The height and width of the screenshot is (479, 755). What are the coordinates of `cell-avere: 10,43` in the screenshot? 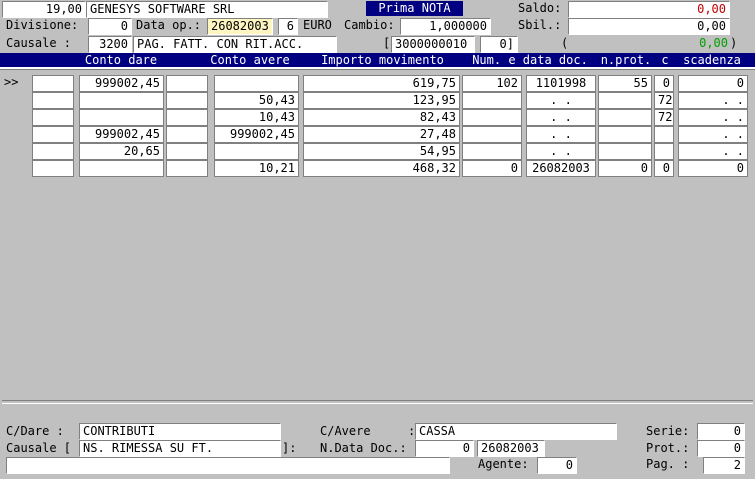 It's located at (256, 117).